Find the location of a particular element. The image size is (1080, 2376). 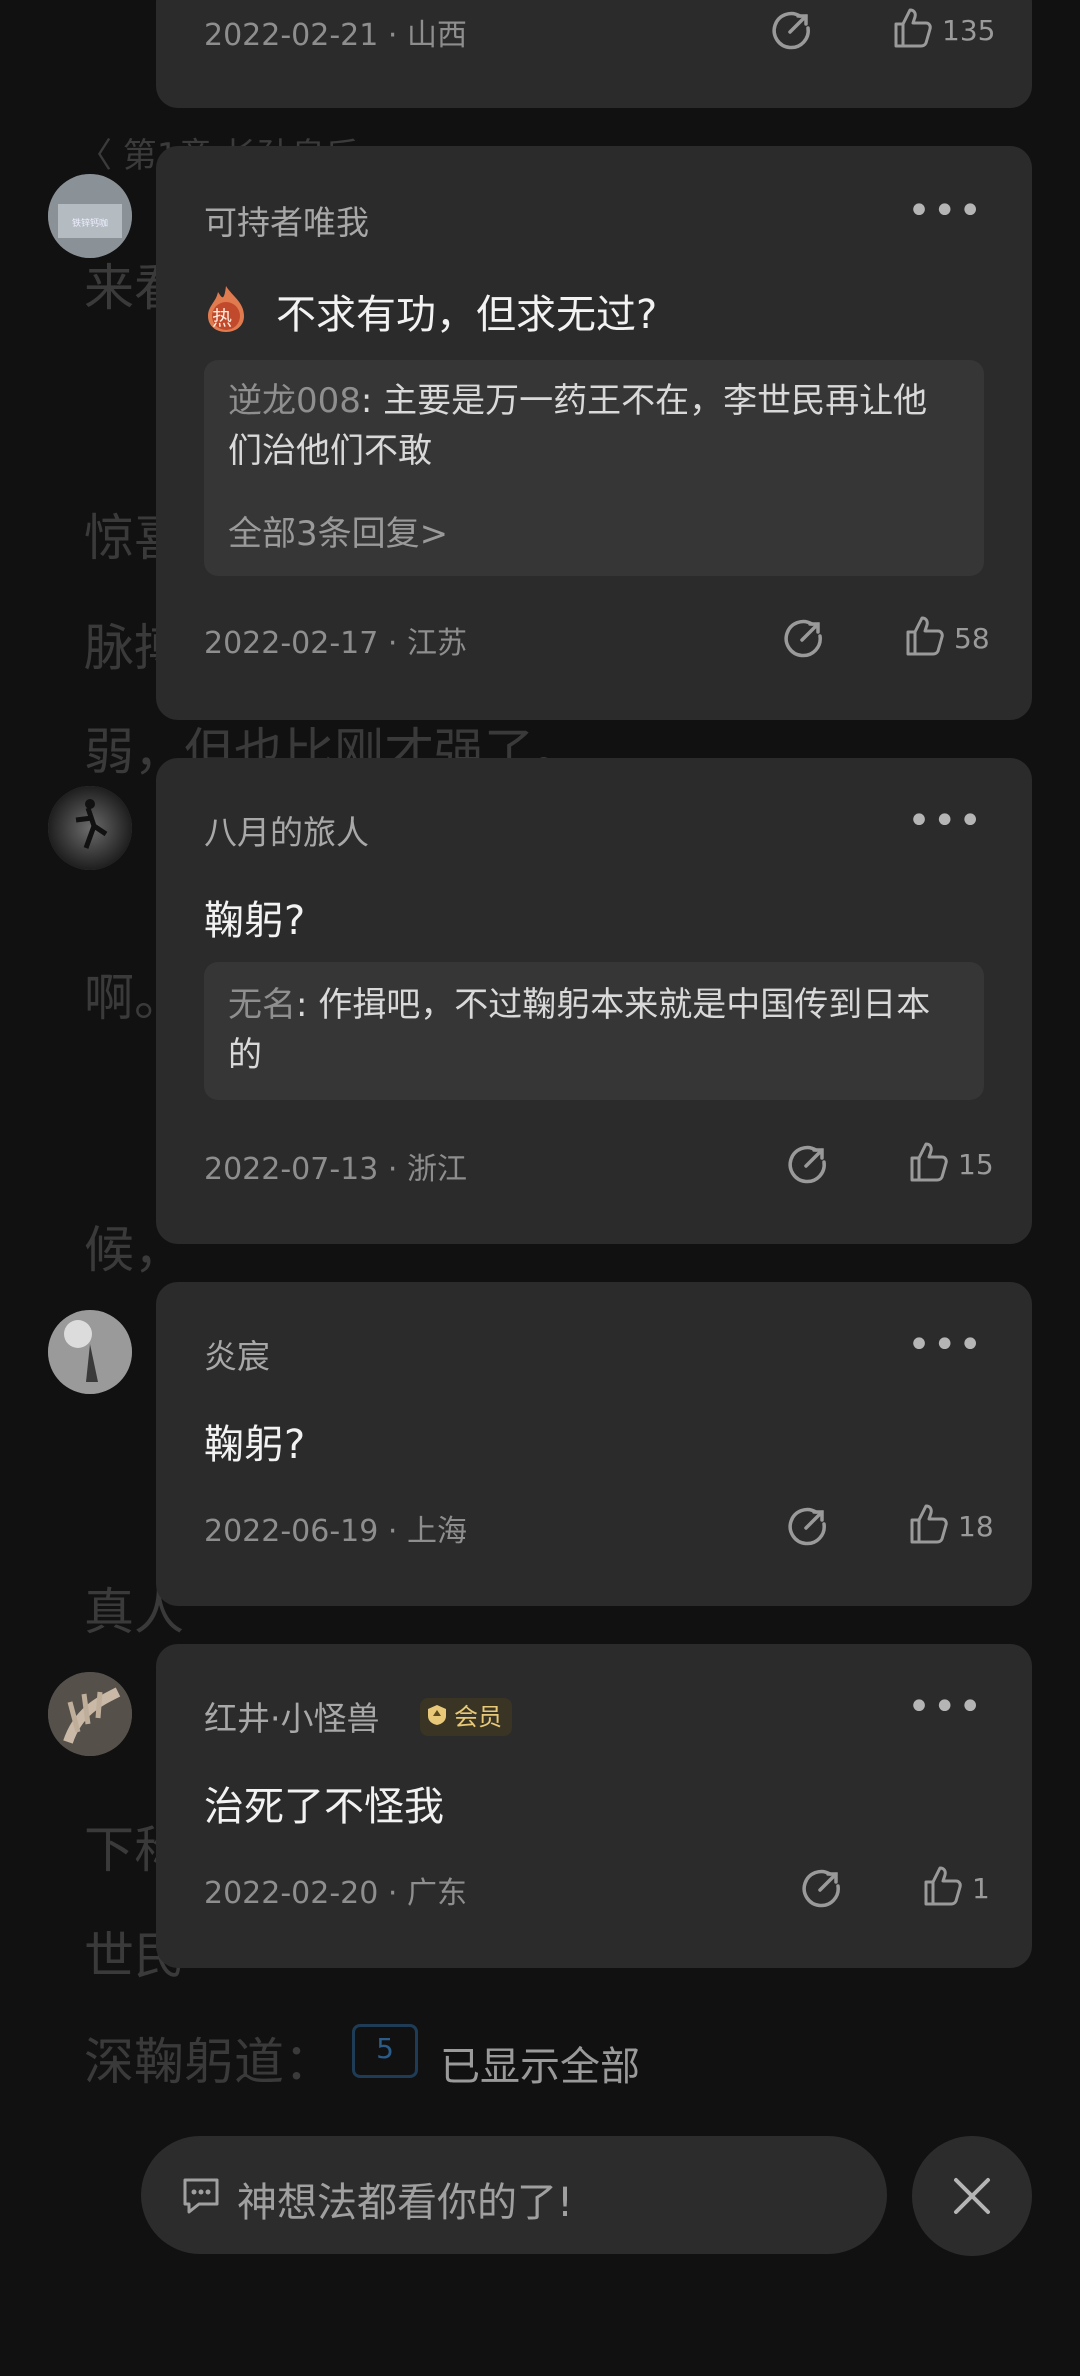

like-count: 58 is located at coordinates (972, 638).